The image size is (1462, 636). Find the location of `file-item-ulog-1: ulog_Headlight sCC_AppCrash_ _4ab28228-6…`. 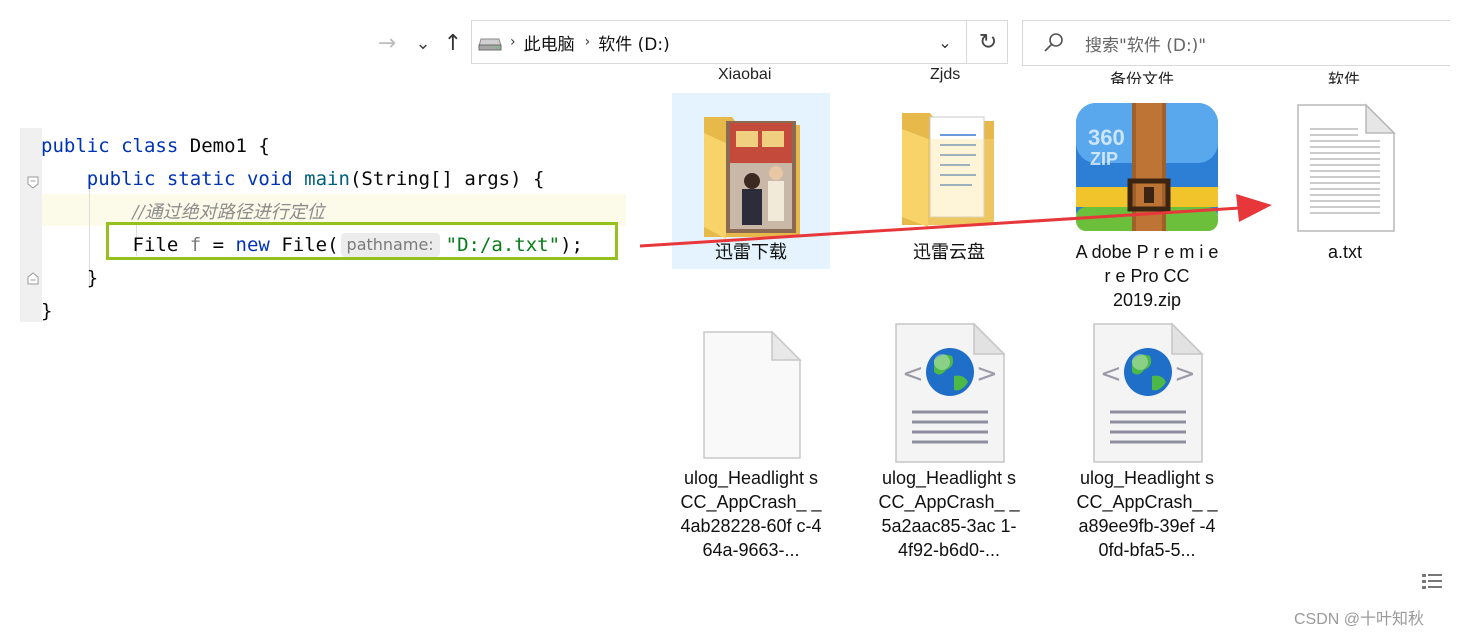

file-item-ulog-1: ulog_Headlight sCC_AppCrash_ _4ab28228-6… is located at coordinates (751, 445).